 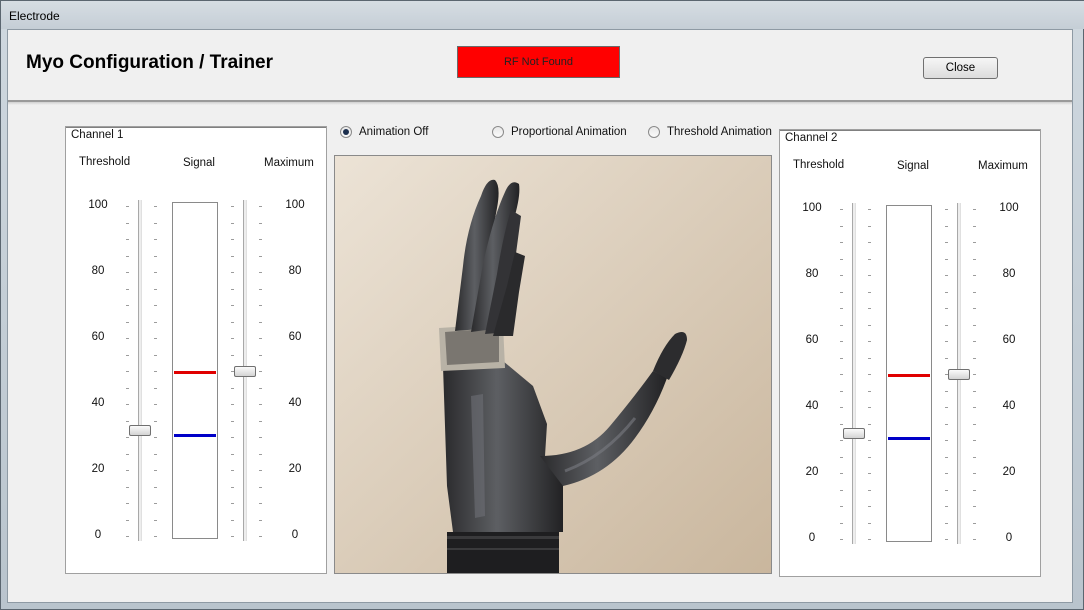 I want to click on scale-label: 0, so click(x=1009, y=538).